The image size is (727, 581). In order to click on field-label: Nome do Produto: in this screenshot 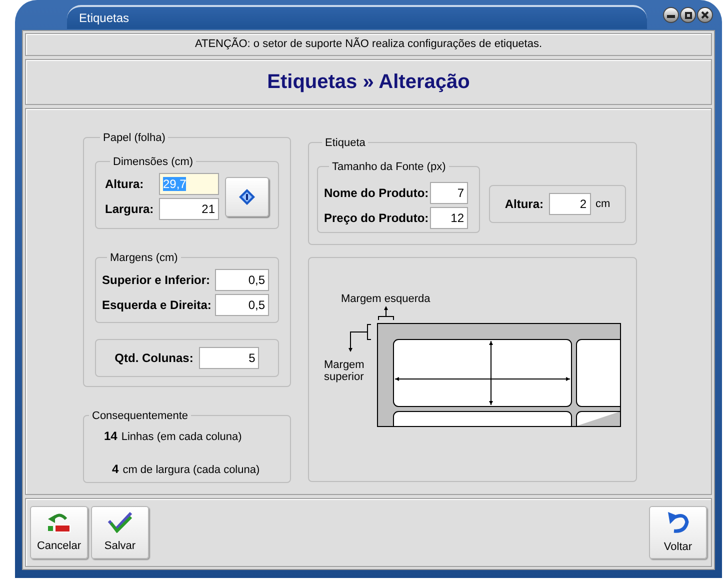, I will do `click(376, 193)`.